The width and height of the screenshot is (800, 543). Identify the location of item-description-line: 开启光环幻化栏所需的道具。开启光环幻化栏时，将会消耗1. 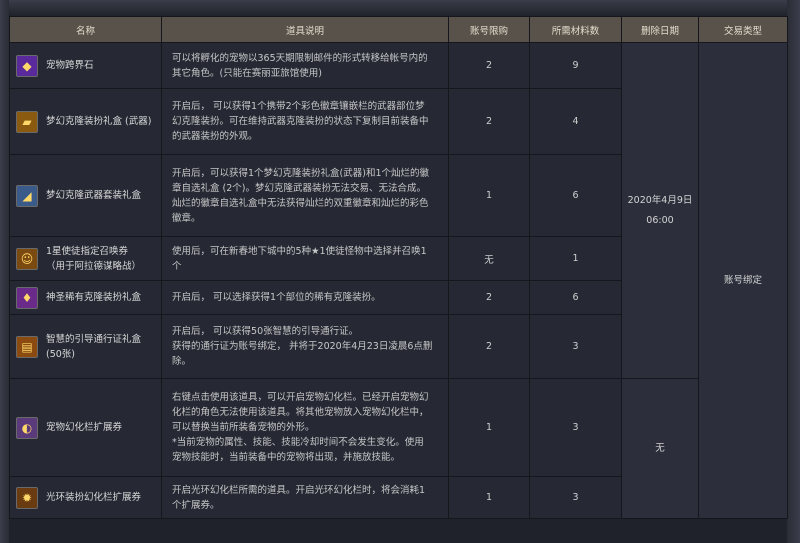
(299, 490).